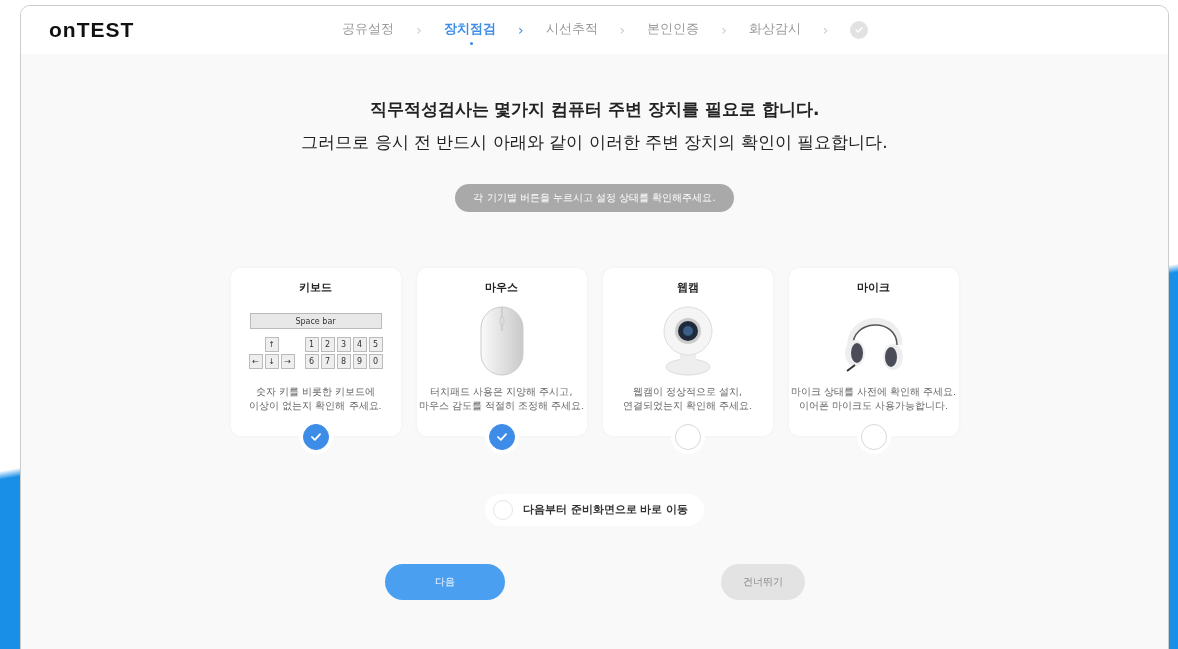 The image size is (1178, 649). What do you see at coordinates (605, 510) in the screenshot?
I see `option-label: 다음부터 준비화면으로 바로 이동` at bounding box center [605, 510].